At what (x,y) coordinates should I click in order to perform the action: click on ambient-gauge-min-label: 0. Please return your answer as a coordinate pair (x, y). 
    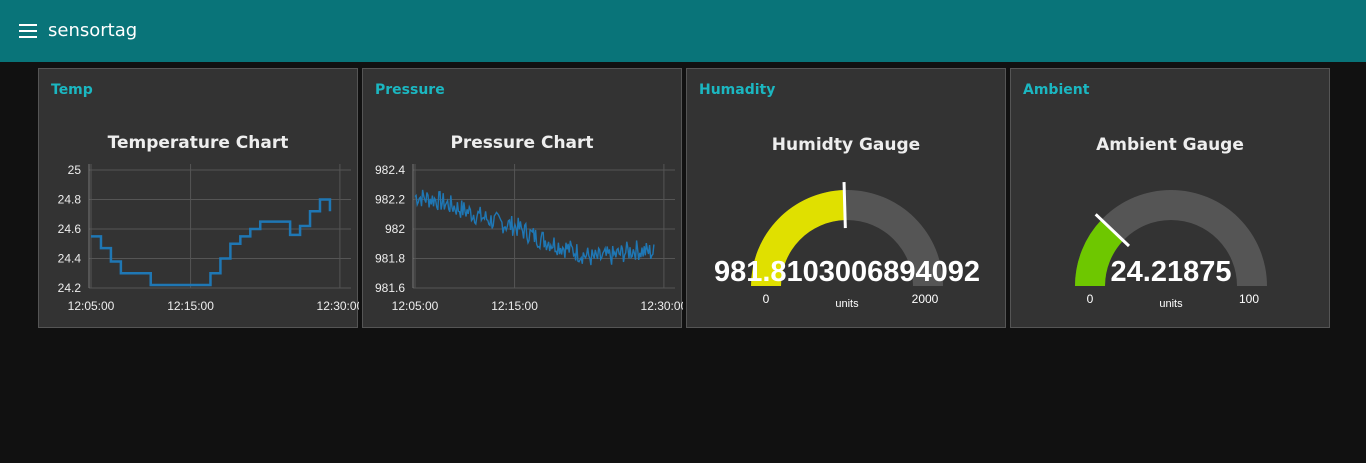
    Looking at the image, I should click on (1090, 299).